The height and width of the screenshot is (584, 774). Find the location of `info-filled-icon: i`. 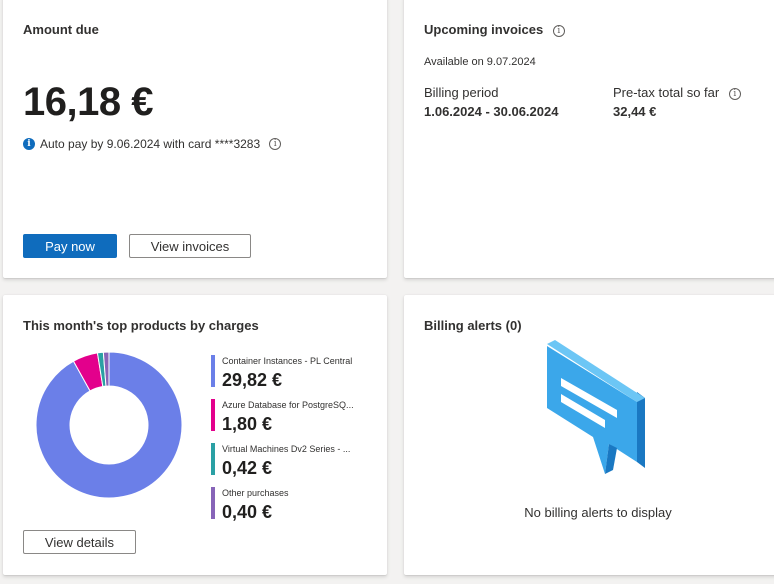

info-filled-icon: i is located at coordinates (29, 144).